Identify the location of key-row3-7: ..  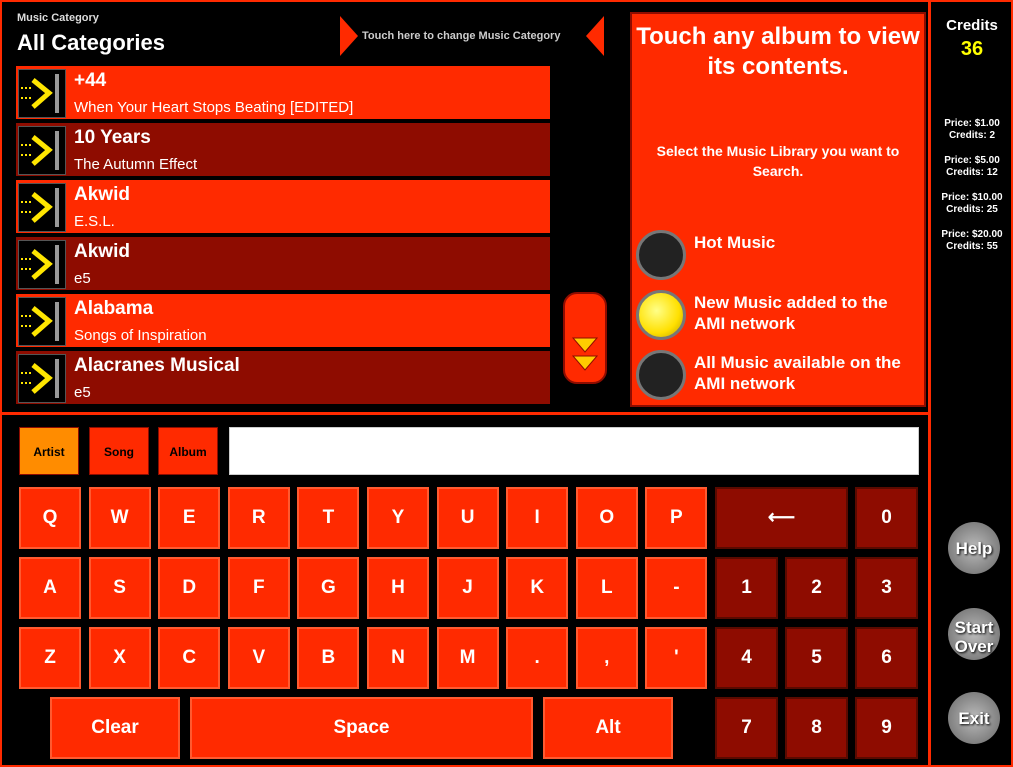
(537, 658).